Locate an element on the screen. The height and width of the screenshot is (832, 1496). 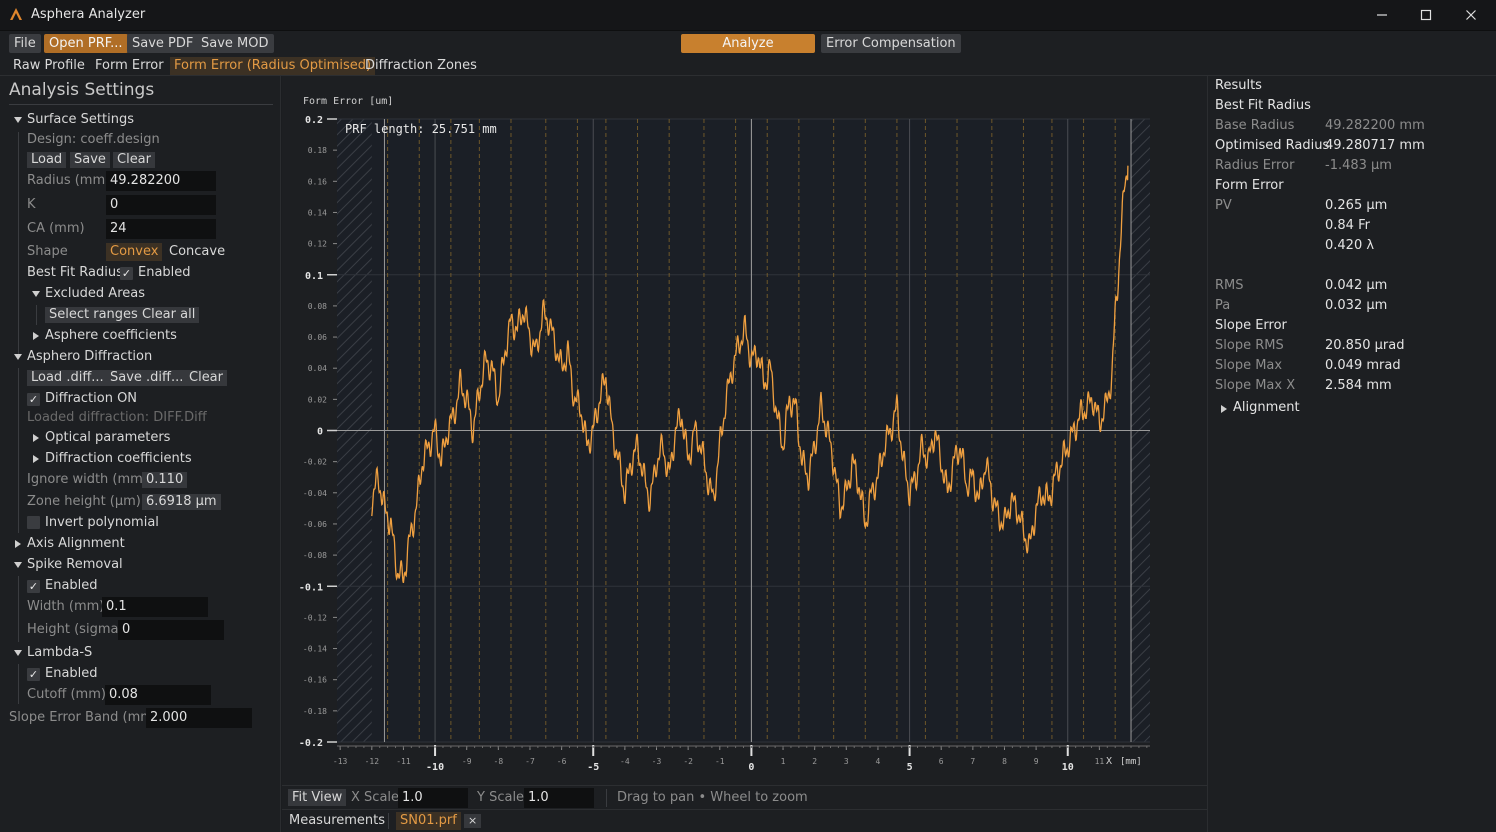
ignore-width-label: Ignore width (mm) is located at coordinates (87, 479).